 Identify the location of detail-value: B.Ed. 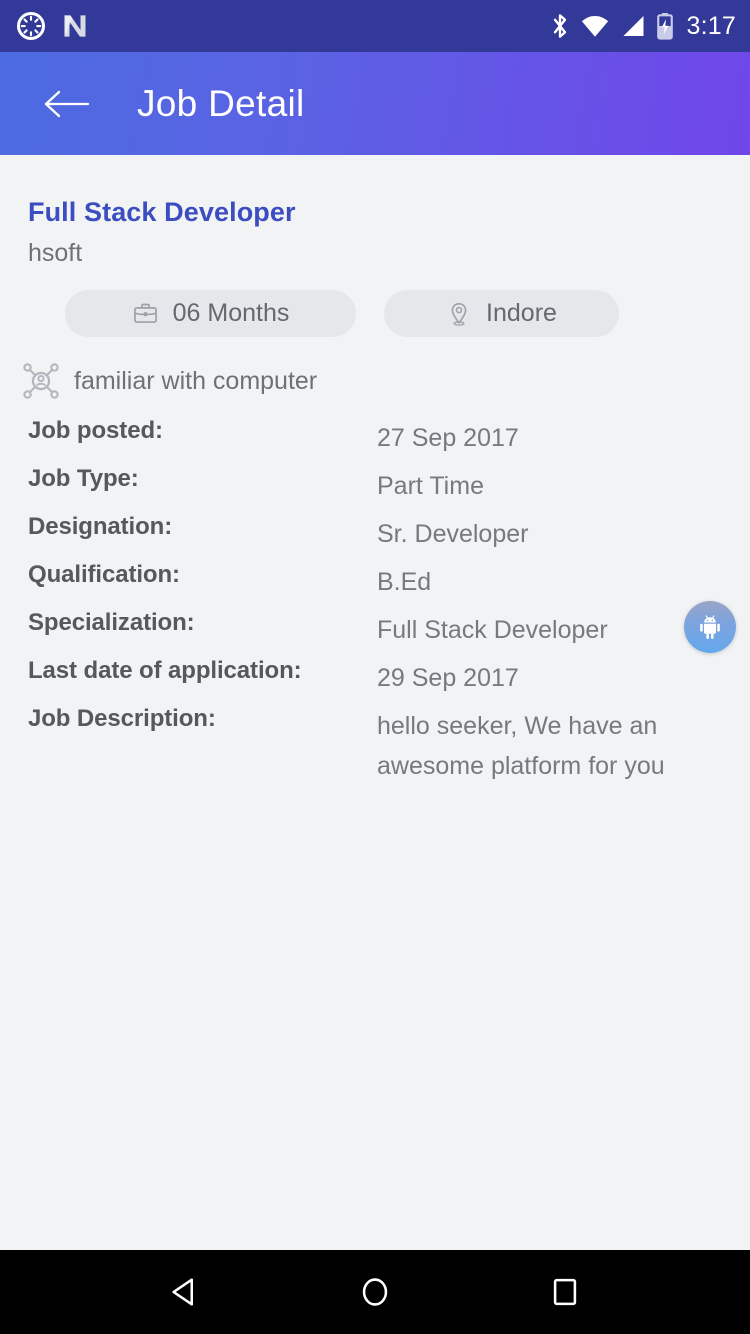
(404, 582).